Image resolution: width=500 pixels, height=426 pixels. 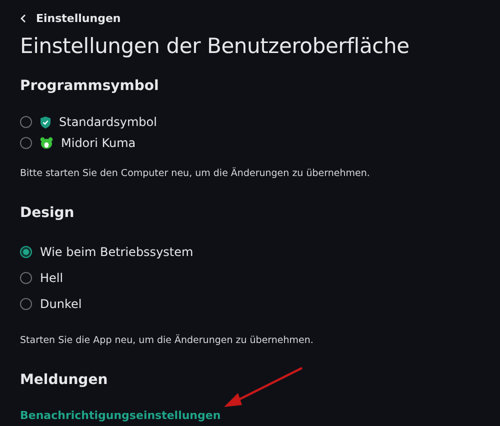 What do you see at coordinates (250, 122) in the screenshot?
I see `radio-option: Standardsymbol` at bounding box center [250, 122].